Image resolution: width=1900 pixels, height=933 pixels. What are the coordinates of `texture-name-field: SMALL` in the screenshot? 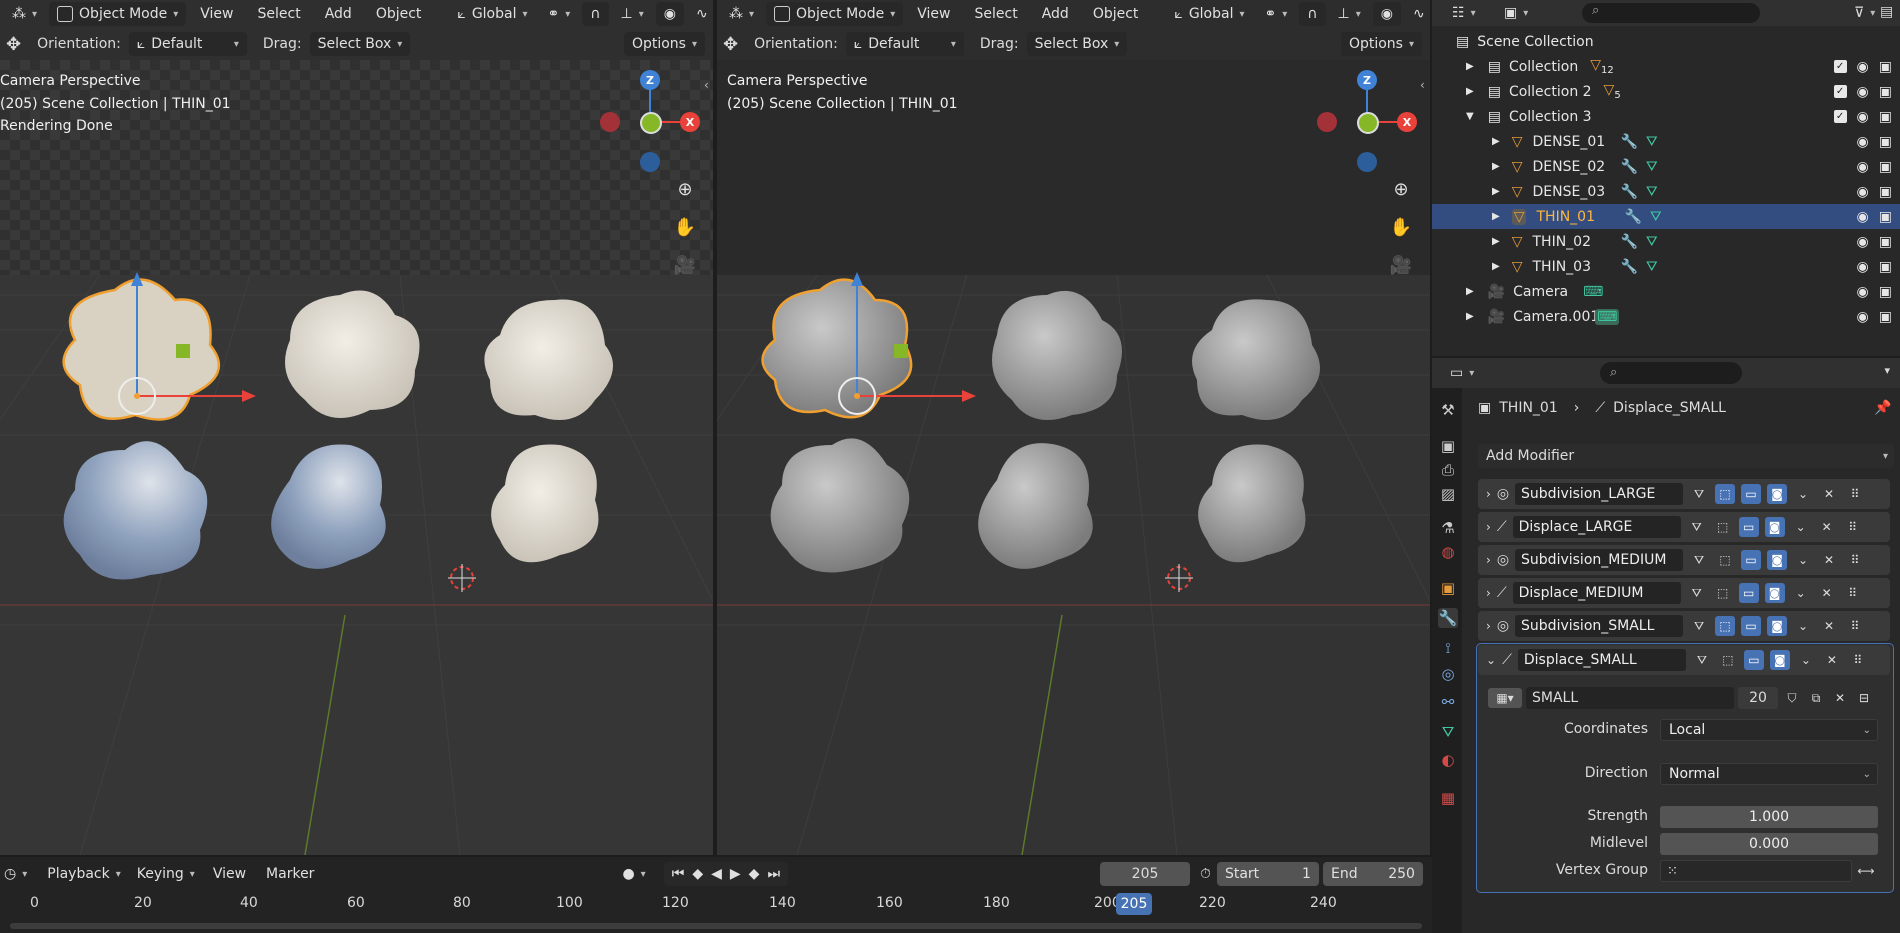 It's located at (1630, 698).